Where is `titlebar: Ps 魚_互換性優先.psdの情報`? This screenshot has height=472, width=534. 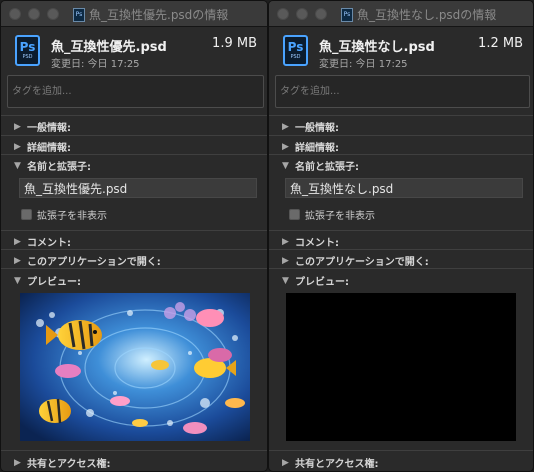
titlebar: Ps 魚_互換性優先.psdの情報 is located at coordinates (134, 14).